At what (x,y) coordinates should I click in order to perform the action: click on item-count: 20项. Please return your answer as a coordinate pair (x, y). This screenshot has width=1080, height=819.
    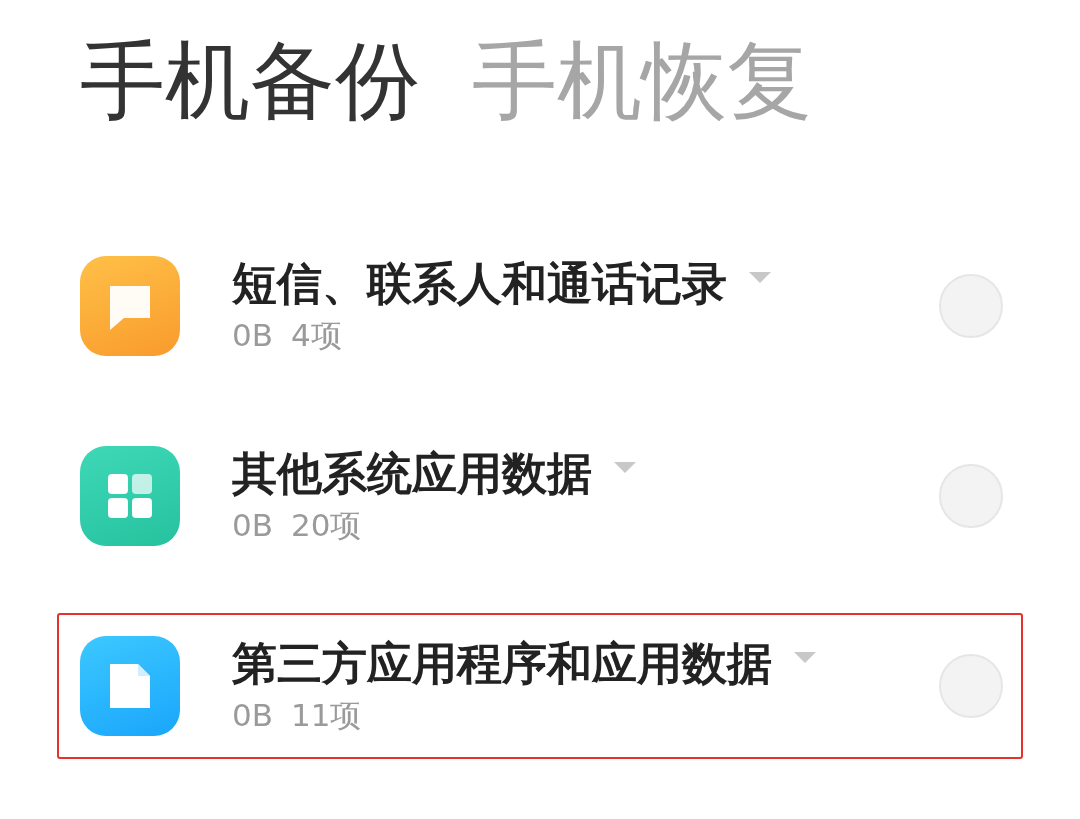
    Looking at the image, I should click on (326, 526).